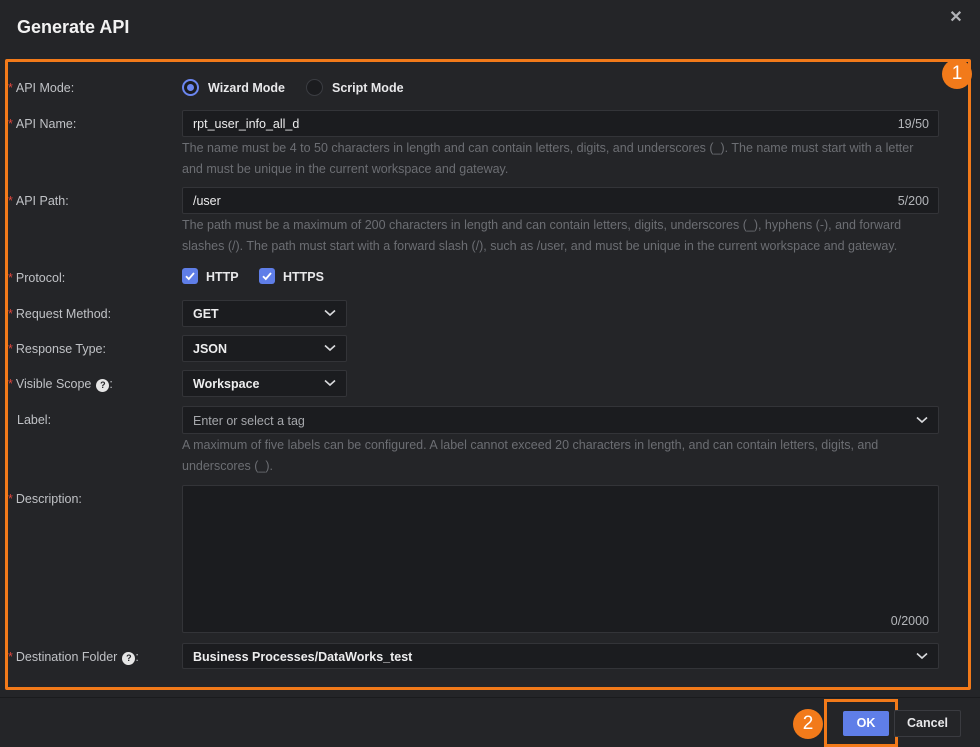  What do you see at coordinates (913, 124) in the screenshot?
I see `api-name-counter: 19/50` at bounding box center [913, 124].